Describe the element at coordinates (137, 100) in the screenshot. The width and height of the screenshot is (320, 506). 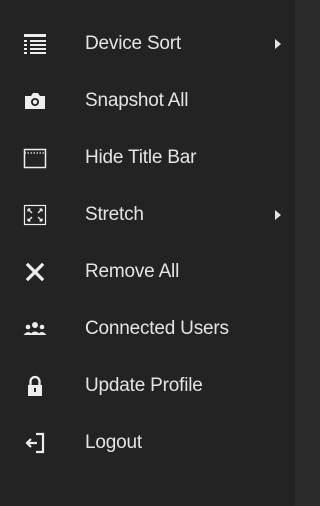
I see `menu-item-label: Snapshot All` at that location.